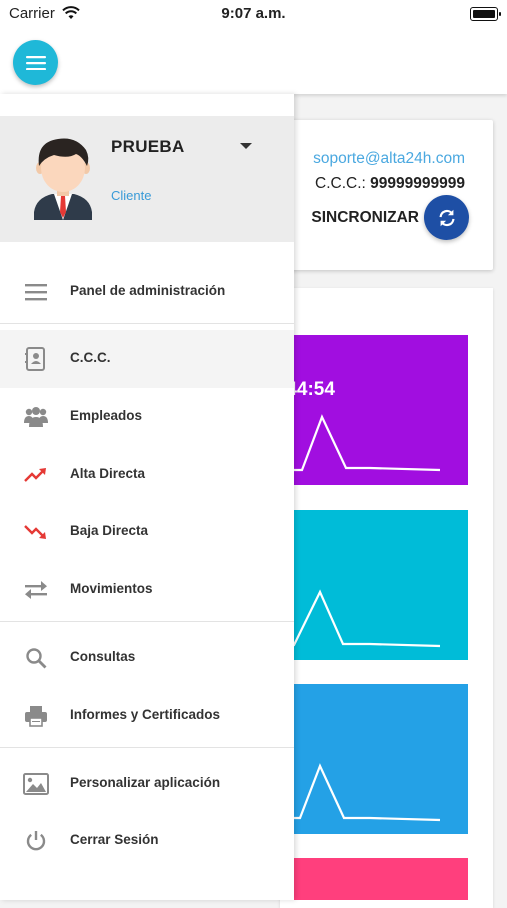  I want to click on menu-label: Movimientos, so click(111, 588).